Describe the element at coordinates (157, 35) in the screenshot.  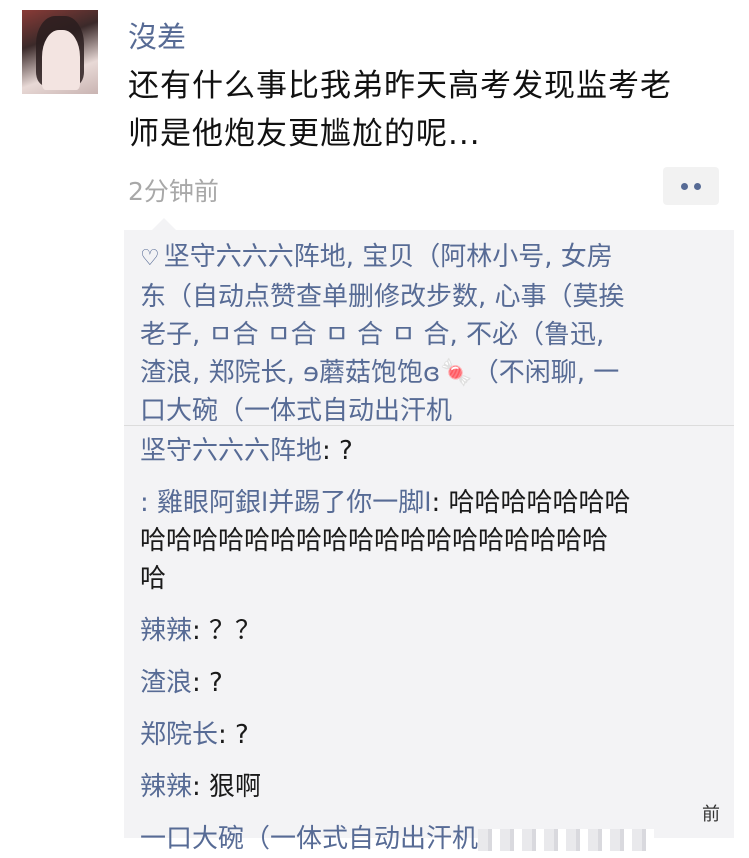
I see `post-username: 沒差` at that location.